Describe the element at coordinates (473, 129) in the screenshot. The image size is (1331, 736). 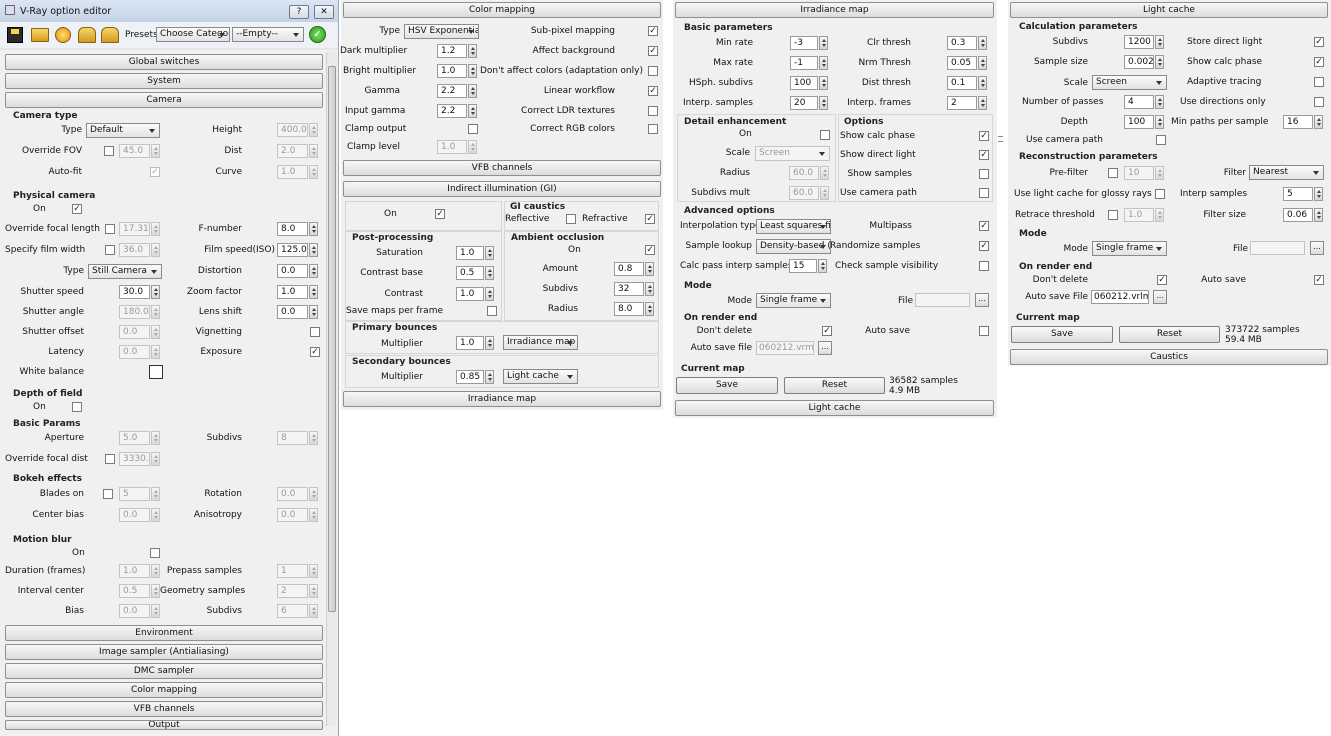
I see `clamp-output-checkbox` at that location.